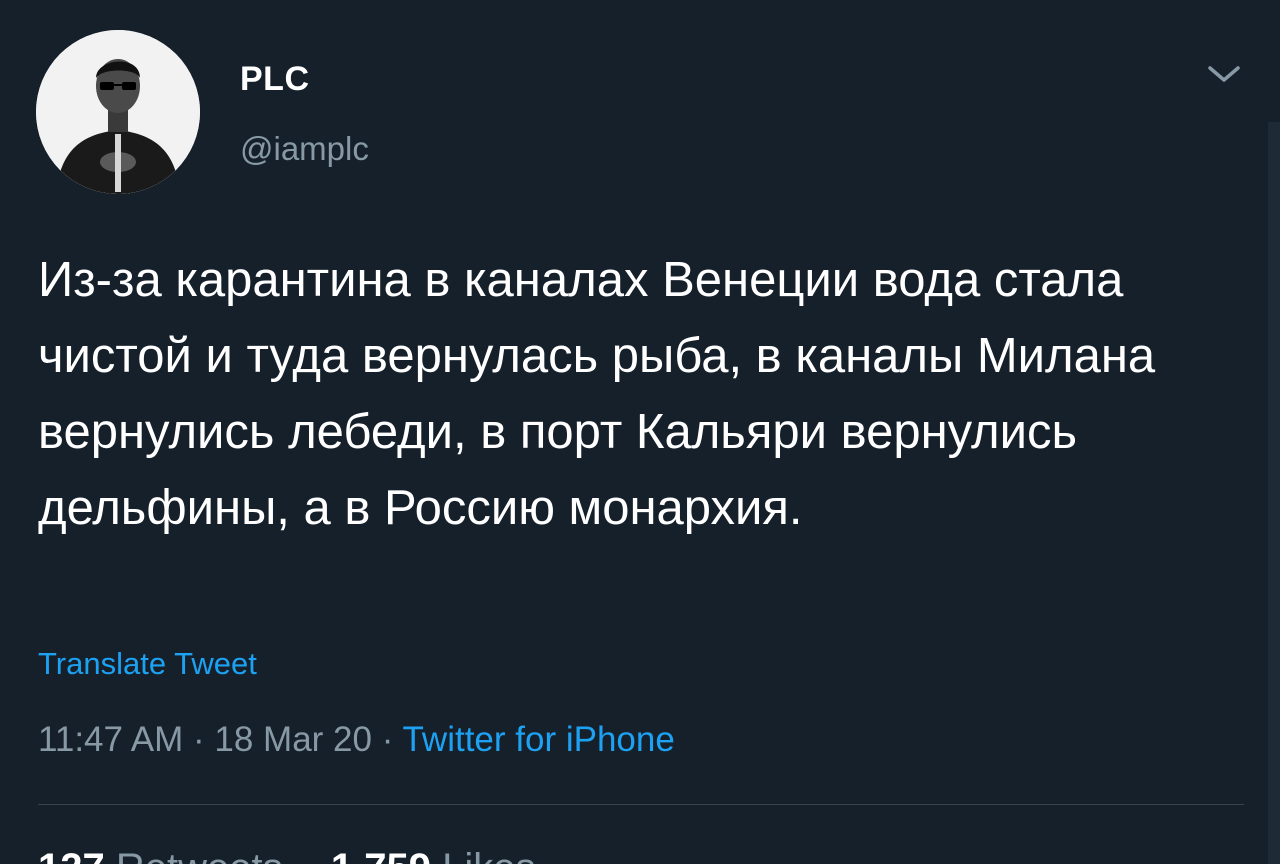 This screenshot has width=1280, height=864. I want to click on likes-count: 1,759, so click(381, 855).